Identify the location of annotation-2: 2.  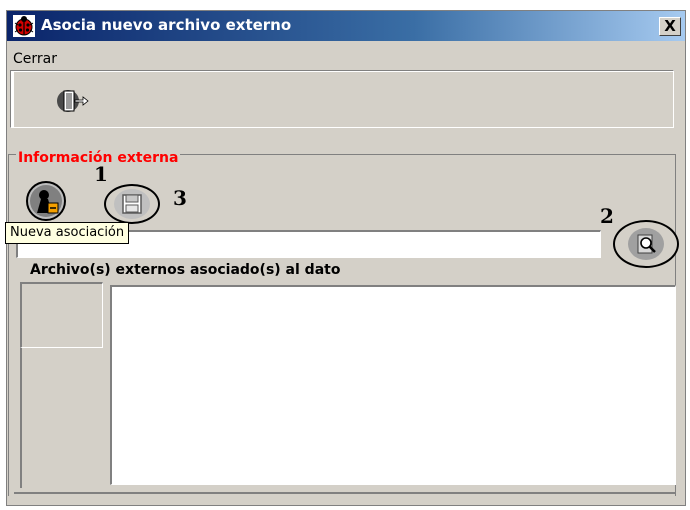
(607, 216).